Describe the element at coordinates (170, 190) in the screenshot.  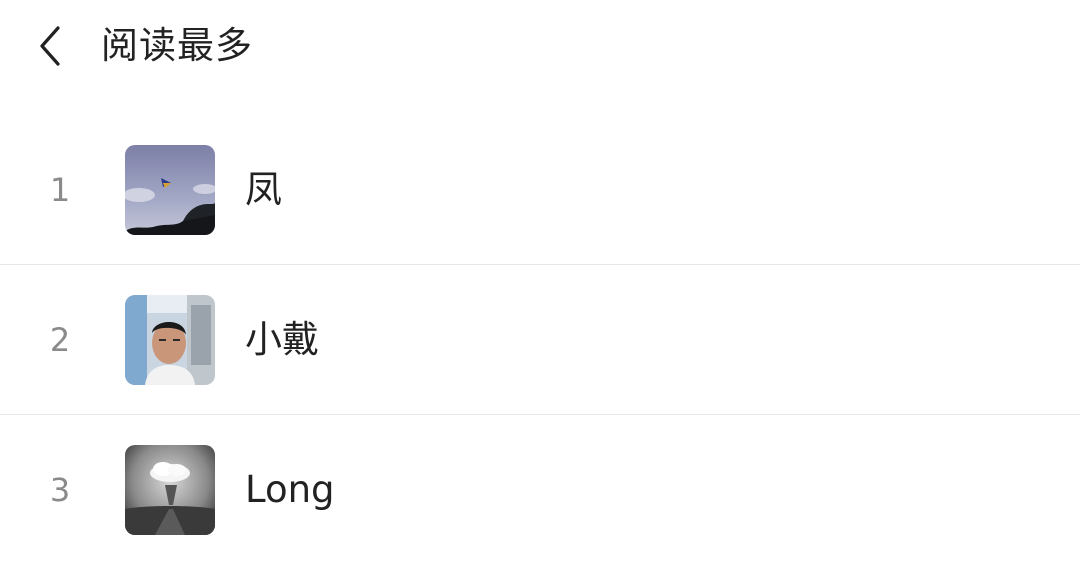
I see `kite-sky-avatar` at that location.